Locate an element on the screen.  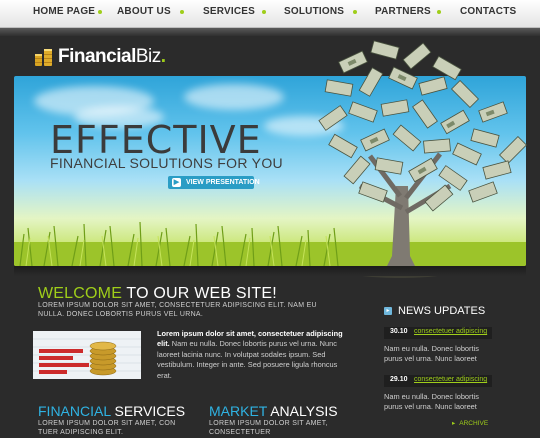
view-presentation-label: VIEW PRESENTATION is located at coordinates (223, 182).